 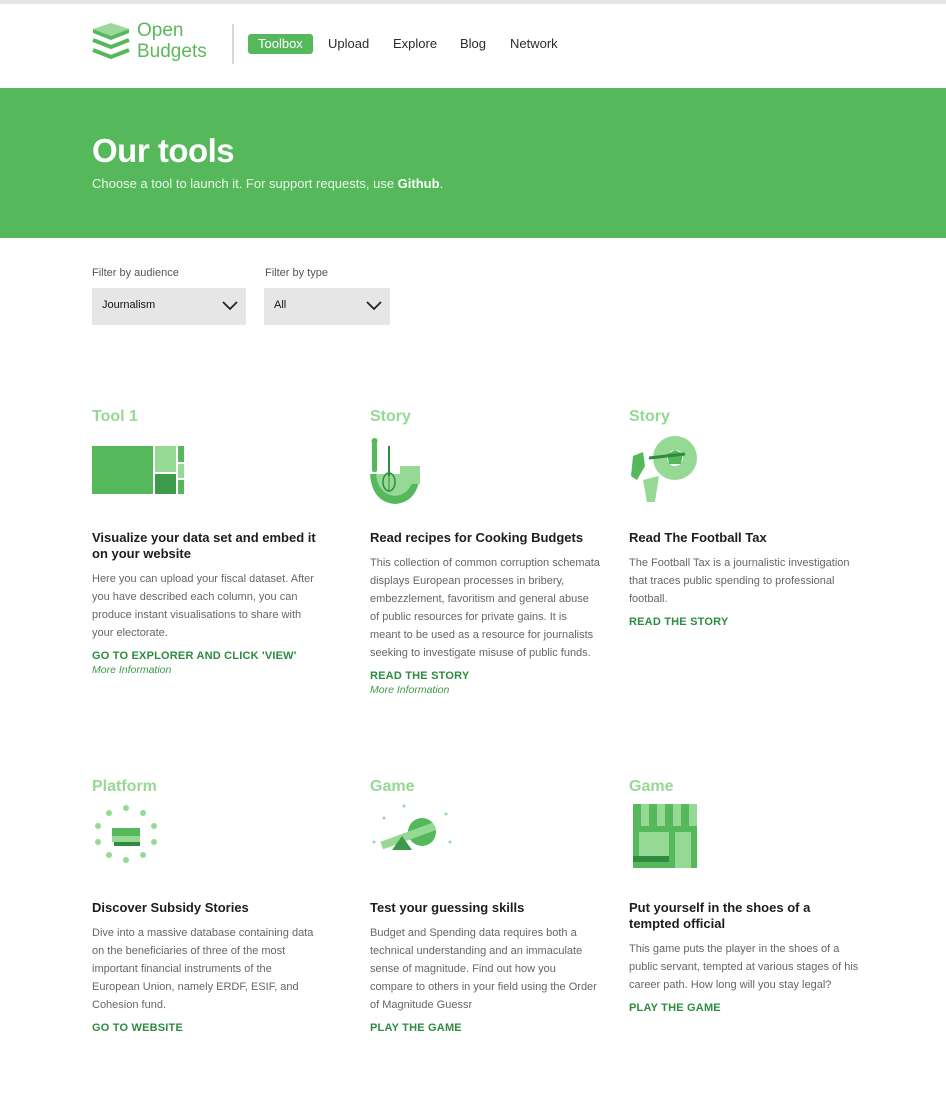 I want to click on filter-type-select: All, so click(x=327, y=306).